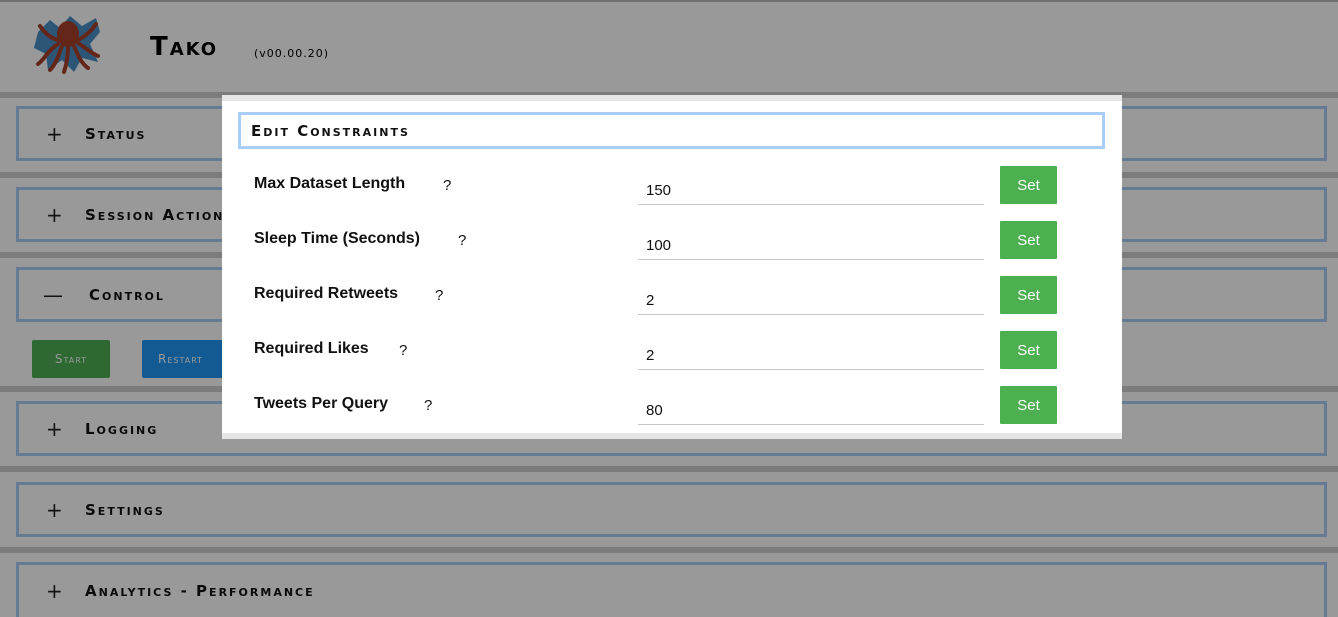 This screenshot has width=1338, height=617. Describe the element at coordinates (337, 238) in the screenshot. I see `constraint-label: Sleep Time (Seconds)` at that location.